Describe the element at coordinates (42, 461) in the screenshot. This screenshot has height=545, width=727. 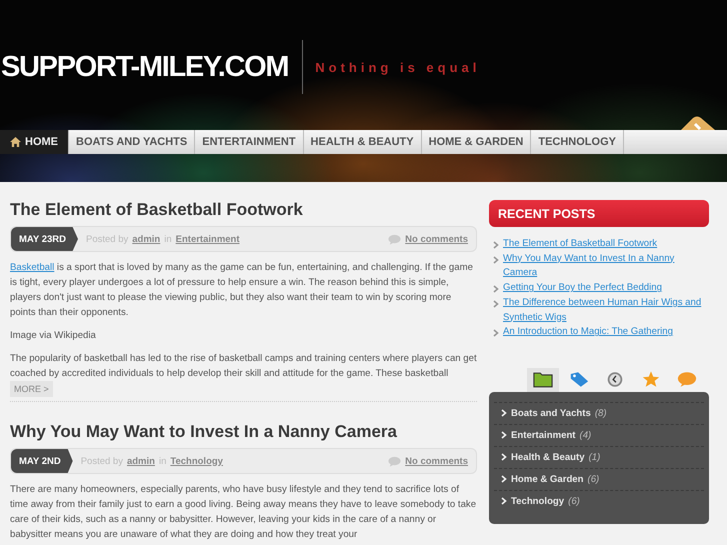
I see `post-date: MAY 2ND` at that location.